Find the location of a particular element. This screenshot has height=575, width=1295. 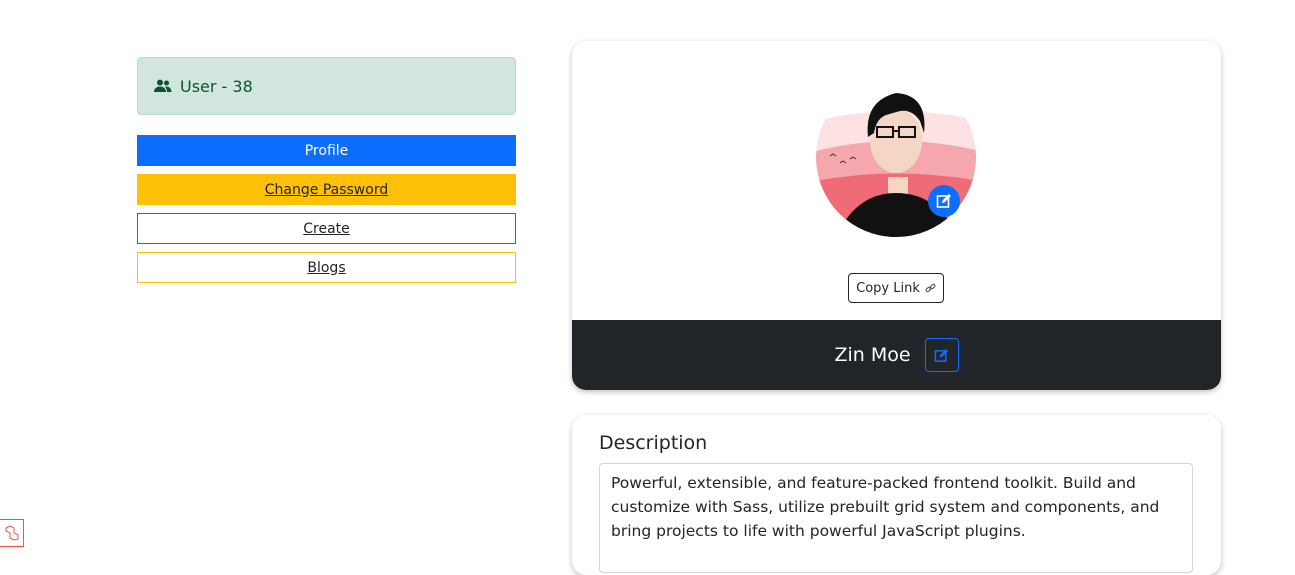

avatar-edit-button is located at coordinates (944, 201).